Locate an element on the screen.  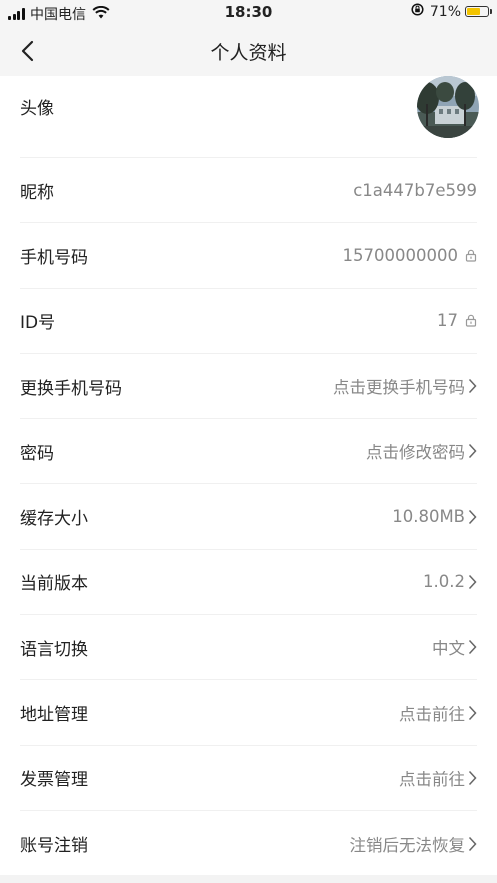
row-version: 当前版本 1.0.2 is located at coordinates (248, 583).